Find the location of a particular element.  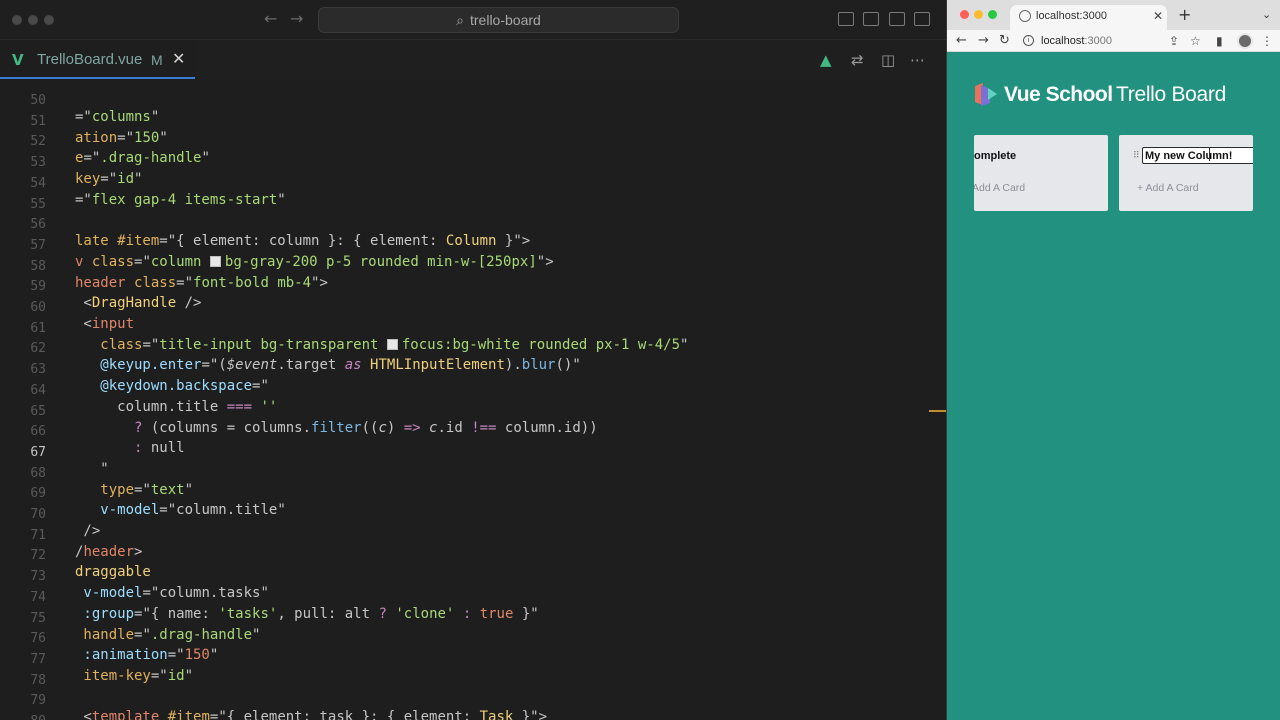

text-cursor is located at coordinates (1209, 154).